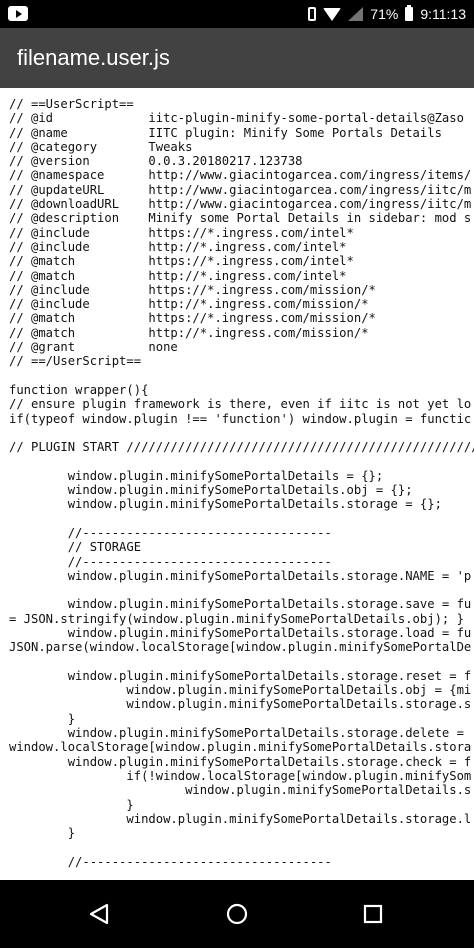 Image resolution: width=474 pixels, height=948 pixels. What do you see at coordinates (71, 104) in the screenshot?
I see `code-line: // ==UserScript==` at bounding box center [71, 104].